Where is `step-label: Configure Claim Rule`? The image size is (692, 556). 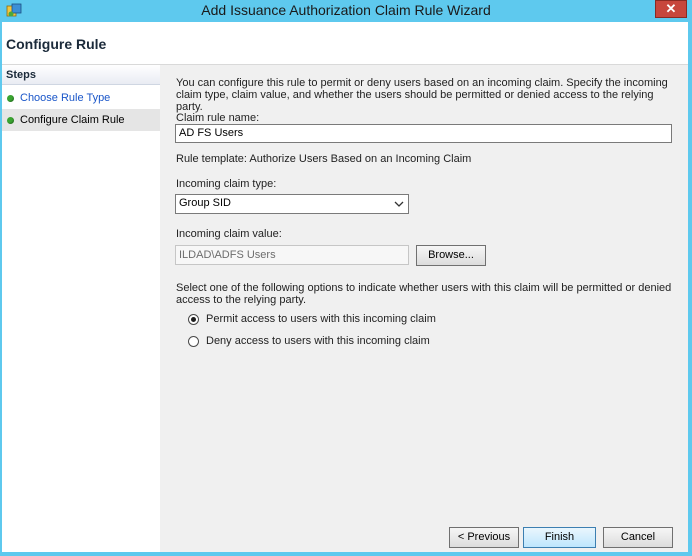
step-label: Configure Claim Rule is located at coordinates (72, 120).